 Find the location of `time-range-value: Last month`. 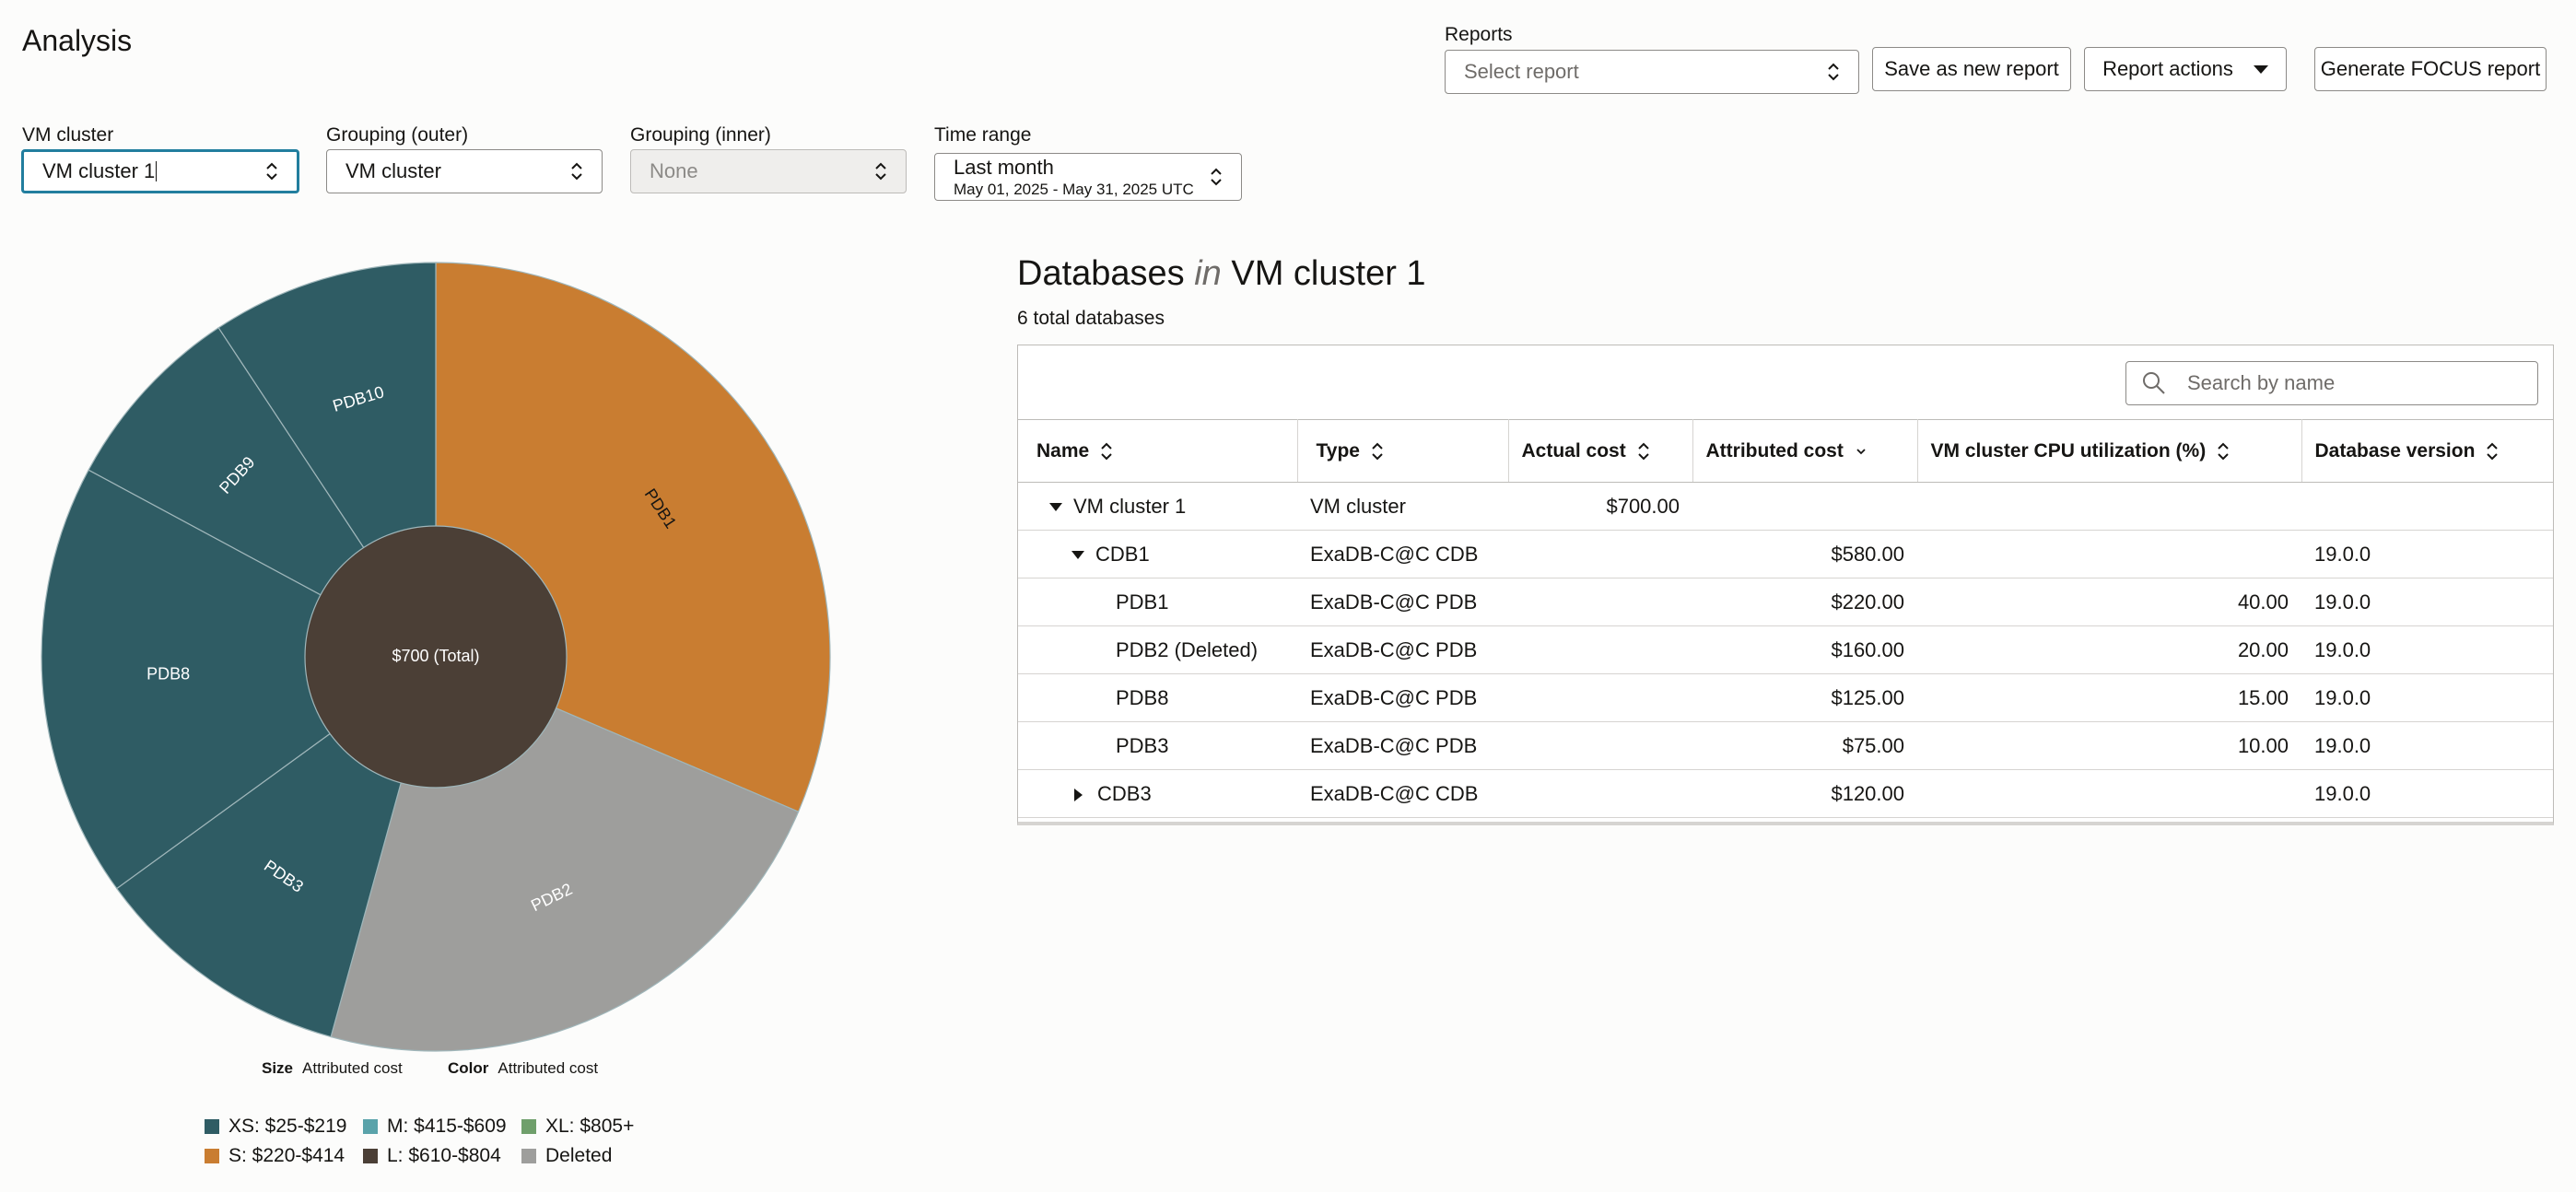

time-range-value: Last month is located at coordinates (1004, 167).